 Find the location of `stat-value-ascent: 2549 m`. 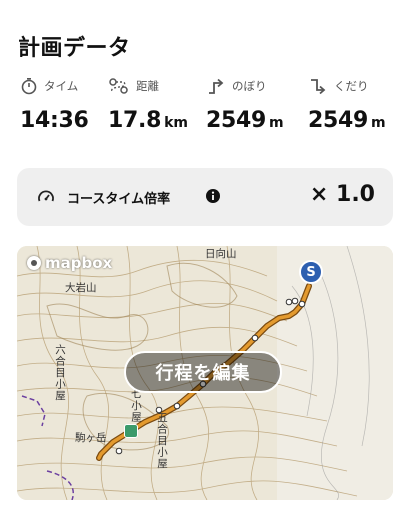

stat-value-ascent: 2549 m is located at coordinates (245, 120).